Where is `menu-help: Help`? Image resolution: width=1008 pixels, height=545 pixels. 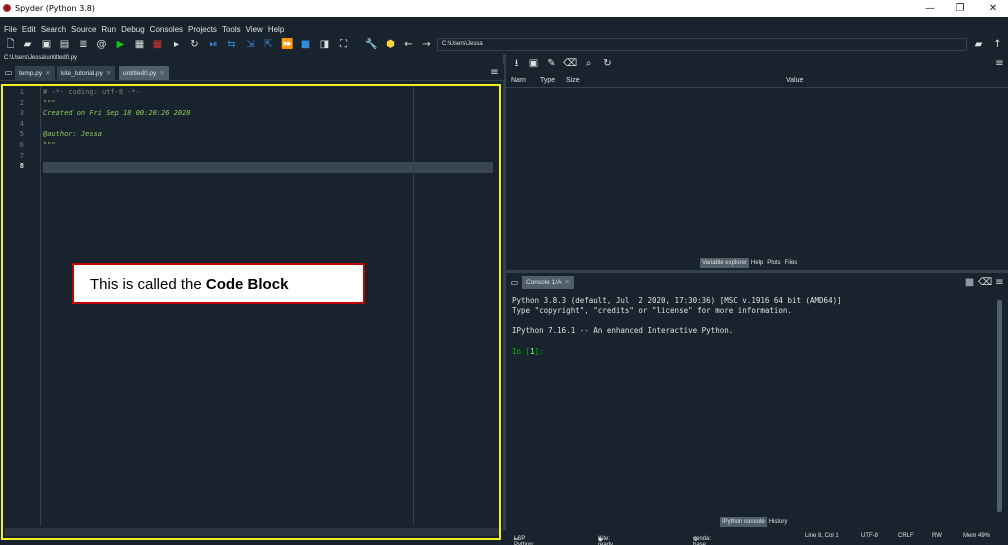 menu-help: Help is located at coordinates (274, 27).